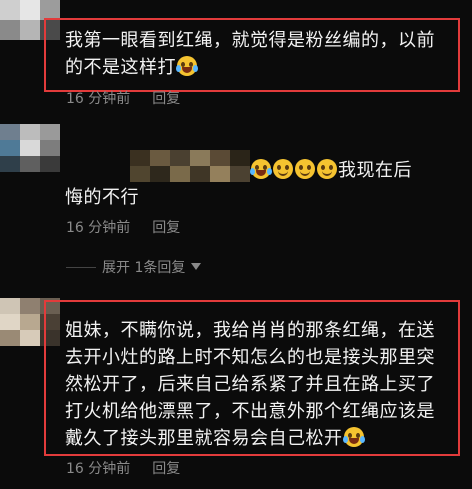 The height and width of the screenshot is (489, 472). What do you see at coordinates (144, 268) in the screenshot?
I see `expand-replies-label: 展开 1条回复` at bounding box center [144, 268].